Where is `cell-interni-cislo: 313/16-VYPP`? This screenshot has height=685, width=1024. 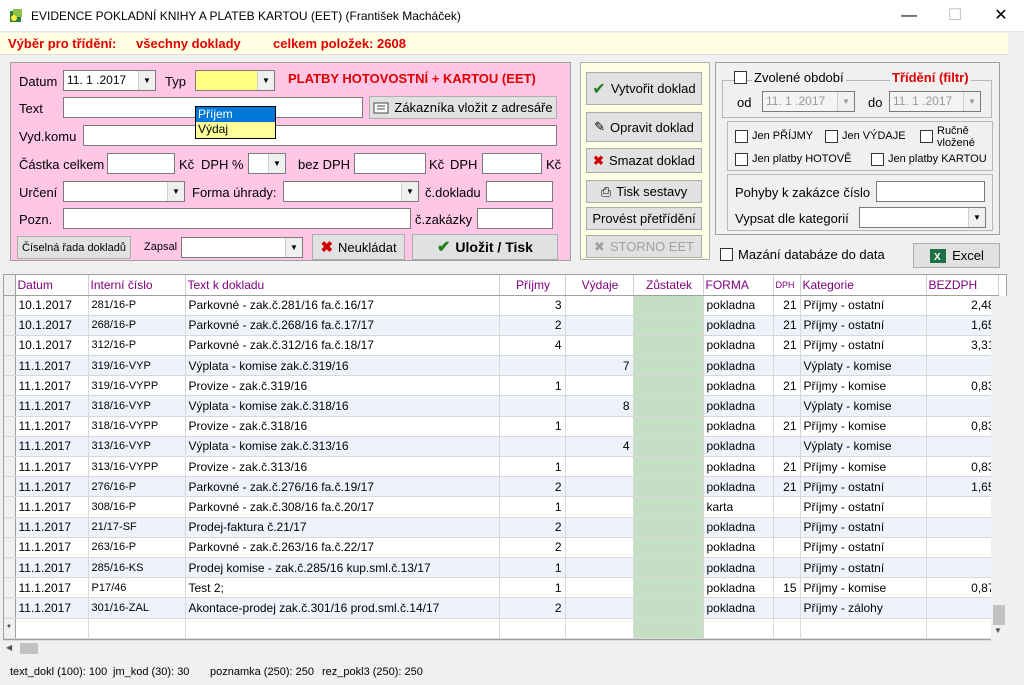 cell-interni-cislo: 313/16-VYPP is located at coordinates (137, 467).